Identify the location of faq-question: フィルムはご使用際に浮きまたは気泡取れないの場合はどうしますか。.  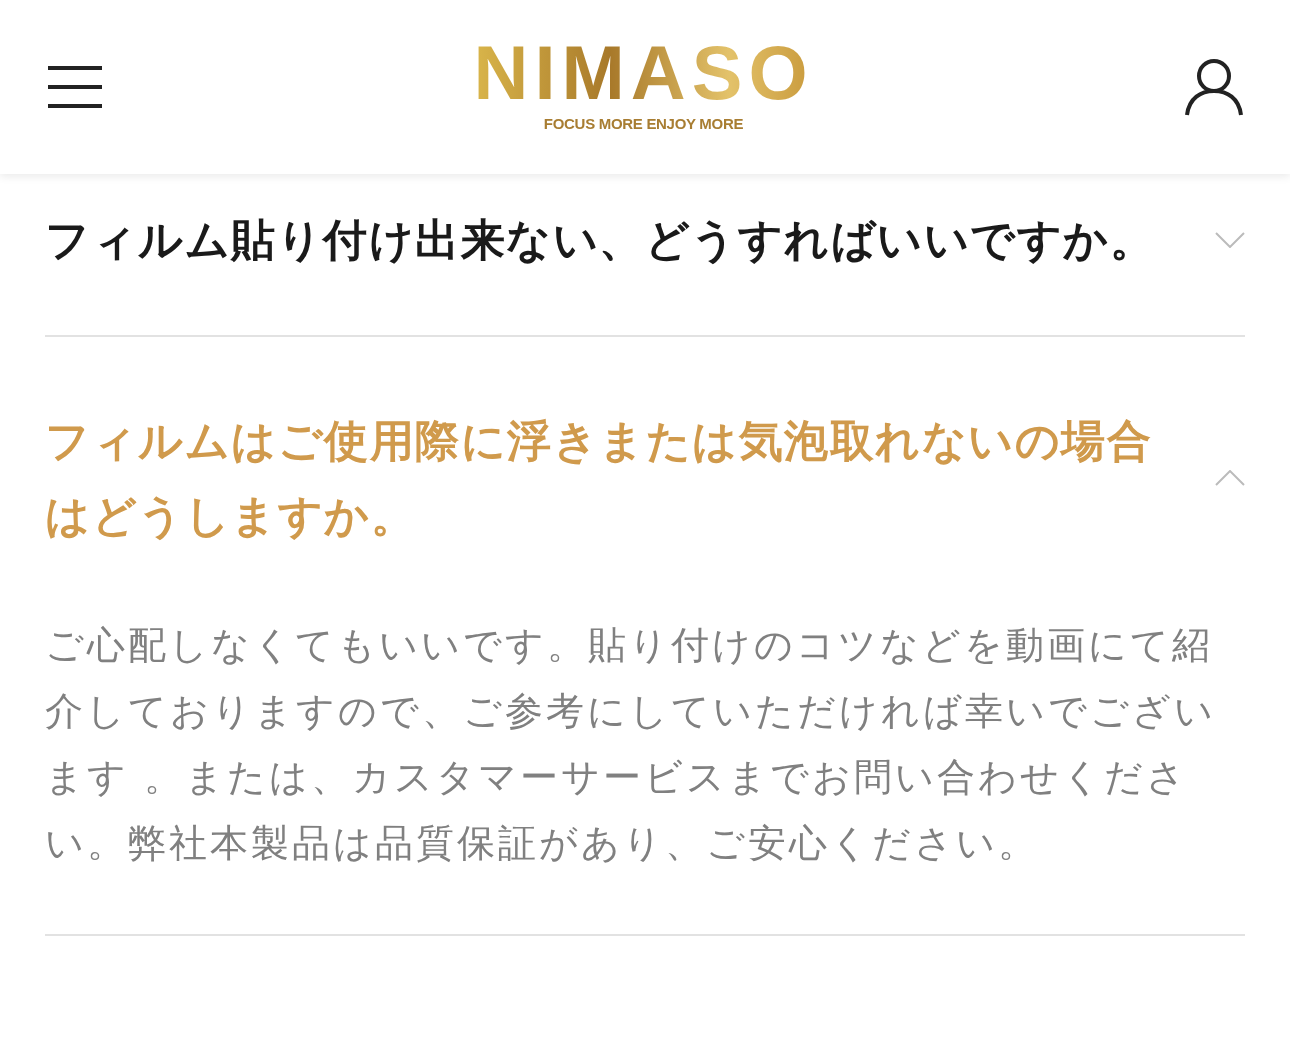
(605, 478).